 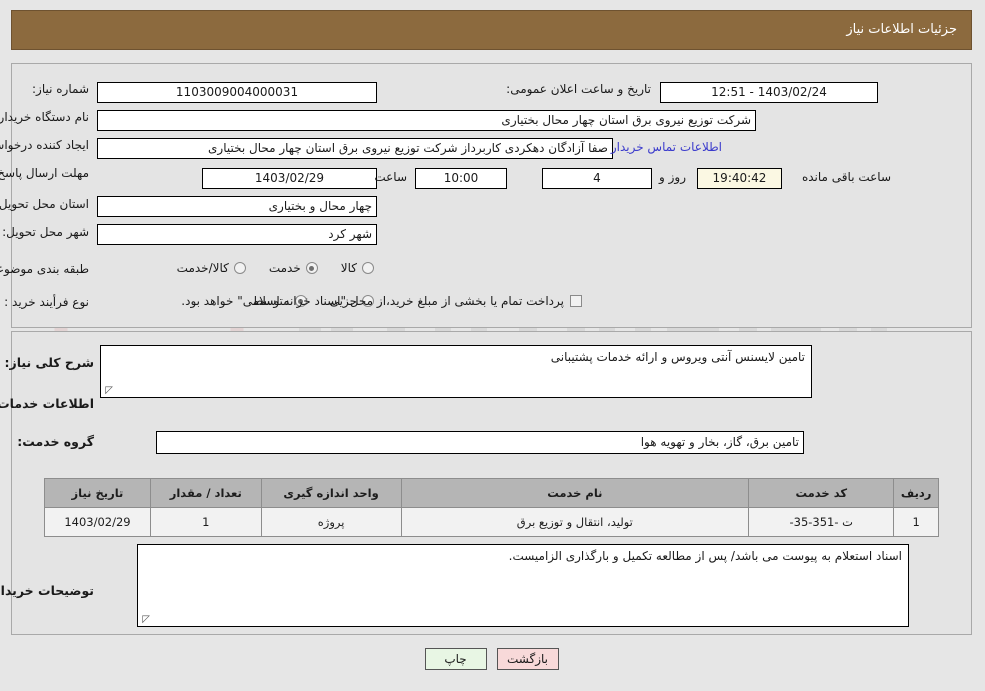 I want to click on need-number-value: 1103009004000031, so click(x=238, y=92).